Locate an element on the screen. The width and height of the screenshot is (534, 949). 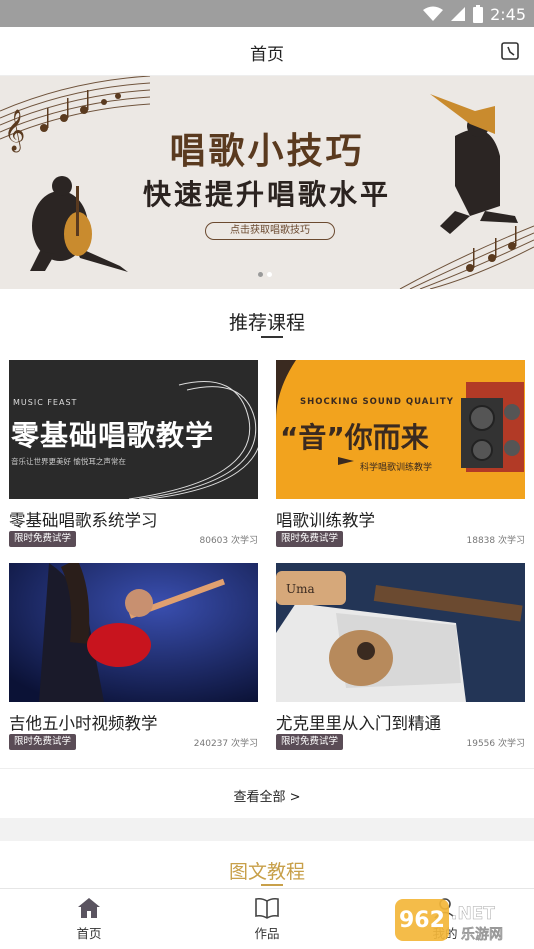
course-thumbnail: MUSIC FEAST 零基础唱歌教学 音乐让世界更美好 愉悦耳之声常在 is located at coordinates (133, 429).